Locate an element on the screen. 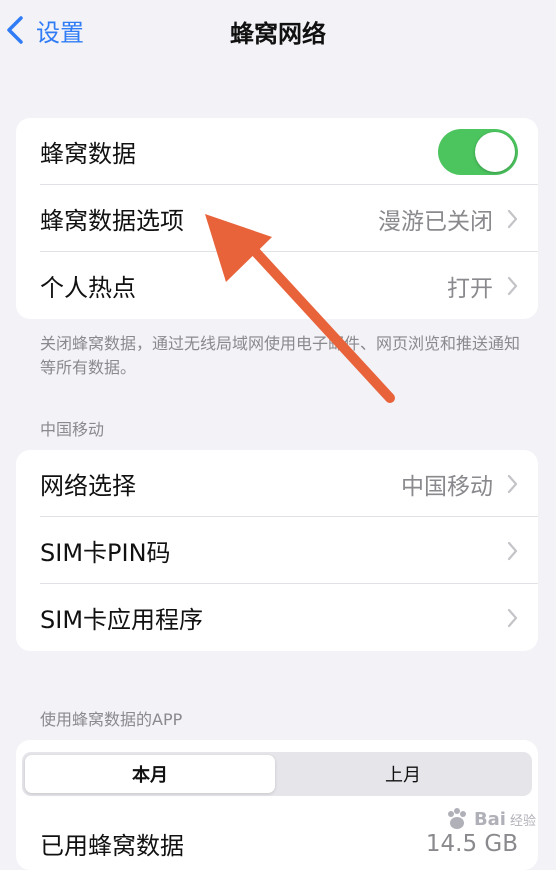 The height and width of the screenshot is (870, 556). carrier-section-header: 中国移动 is located at coordinates (72, 429).